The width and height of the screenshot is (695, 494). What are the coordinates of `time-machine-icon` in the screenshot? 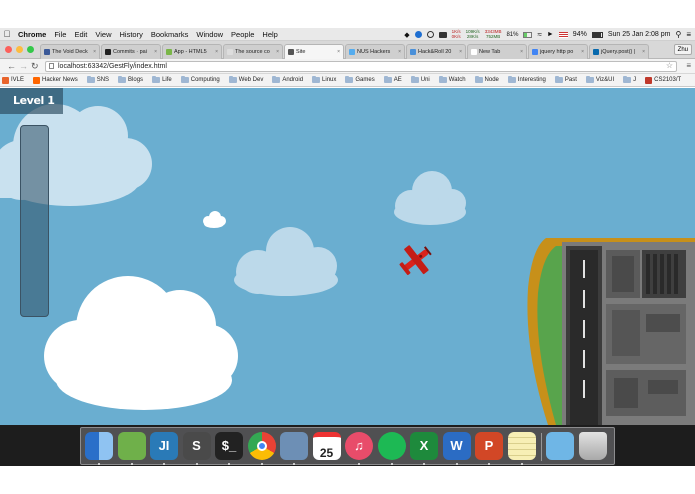 It's located at (430, 34).